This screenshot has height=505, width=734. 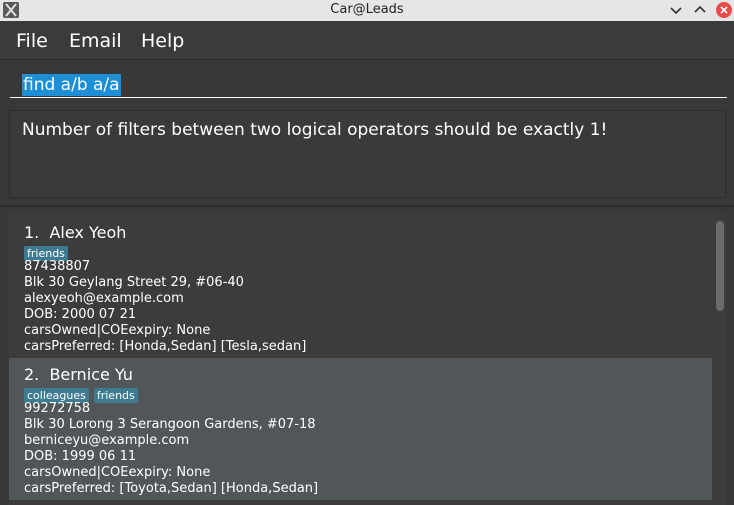 What do you see at coordinates (71, 85) in the screenshot?
I see `command-text: find a/b a/a` at bounding box center [71, 85].